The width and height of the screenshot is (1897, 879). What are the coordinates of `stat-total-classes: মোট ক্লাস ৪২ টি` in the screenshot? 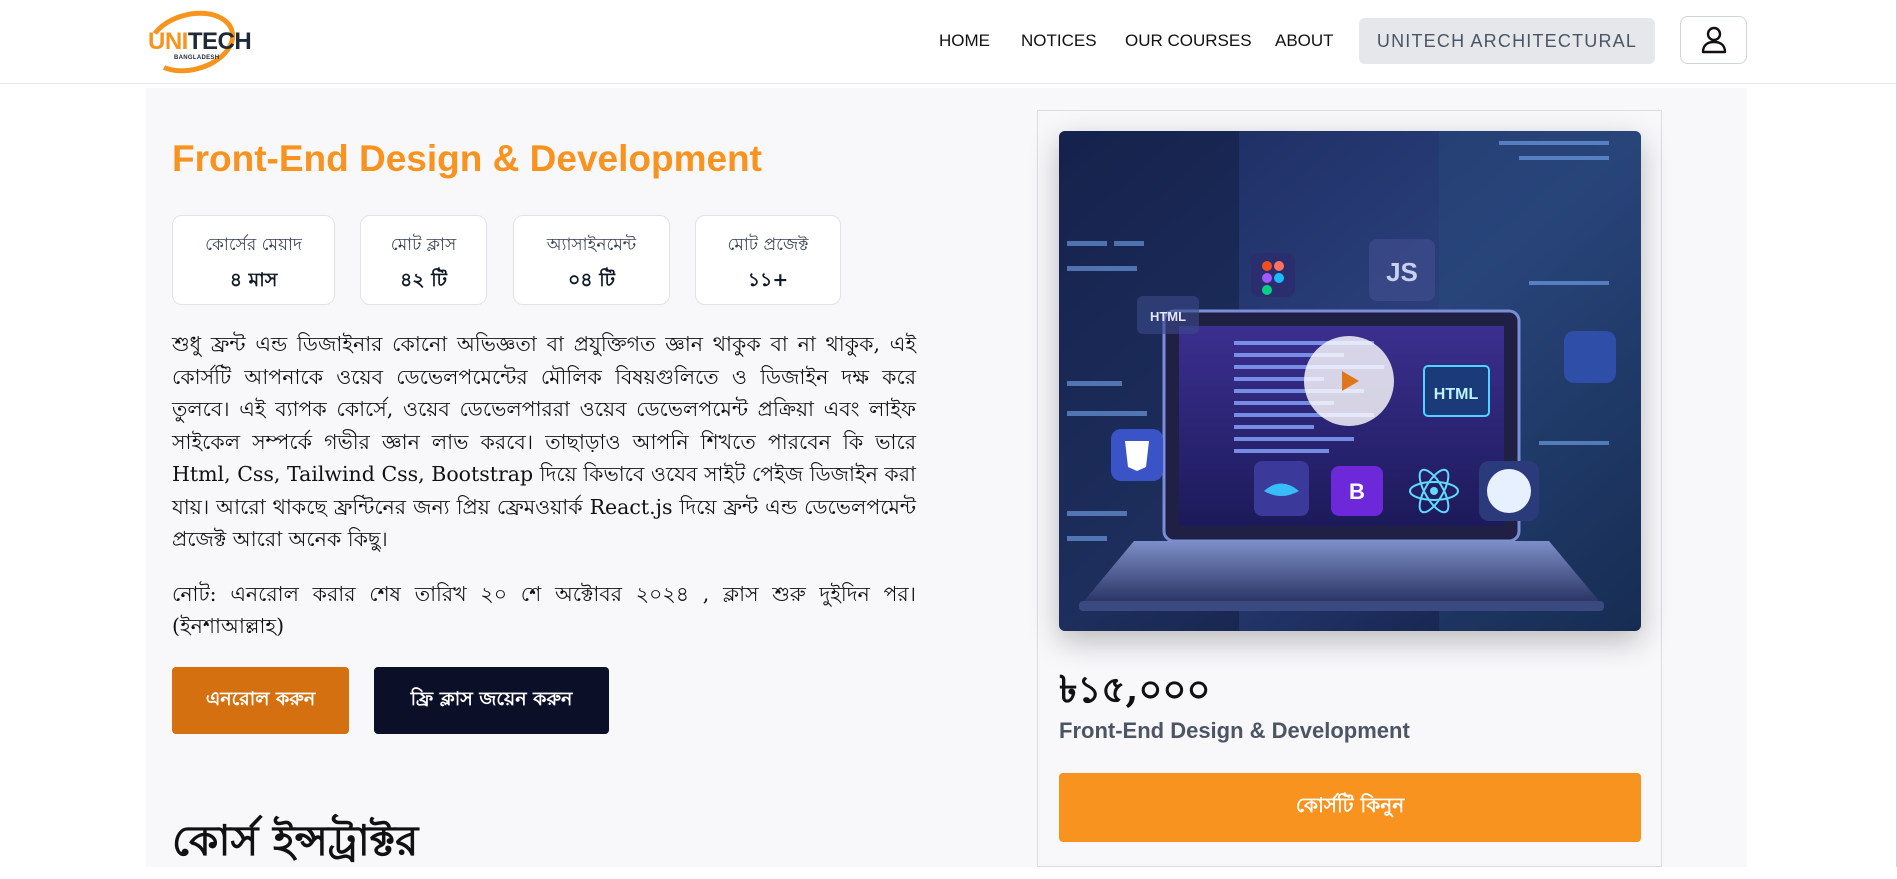 It's located at (423, 260).